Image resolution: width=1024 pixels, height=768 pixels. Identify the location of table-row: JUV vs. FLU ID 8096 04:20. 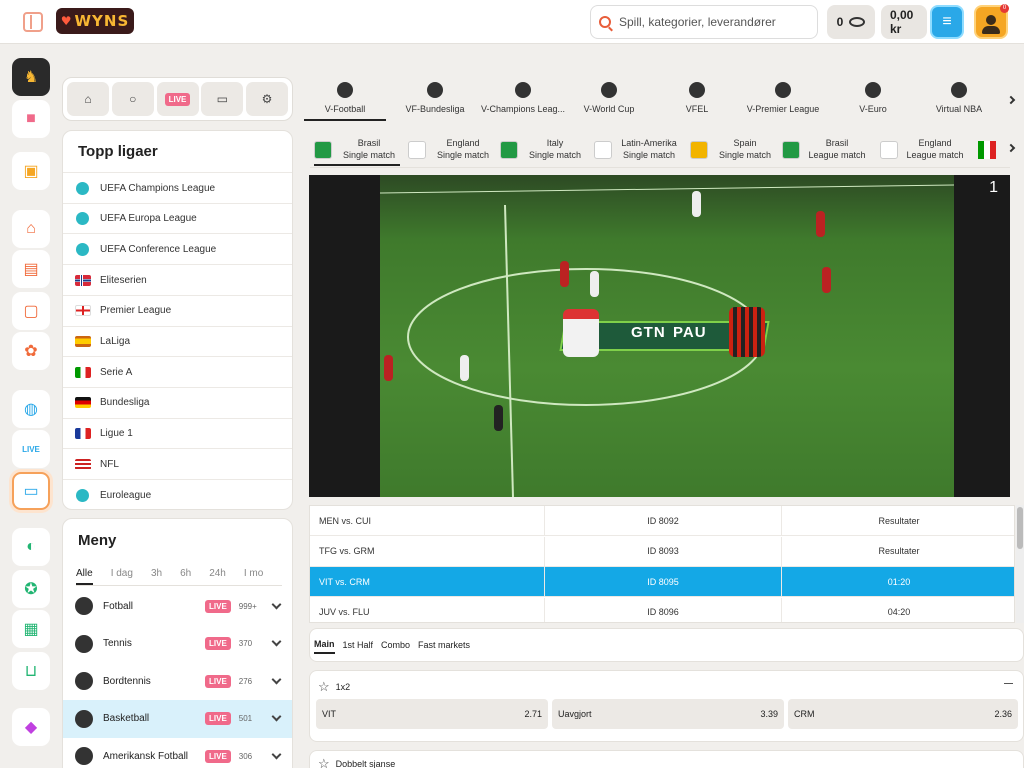
(662, 609).